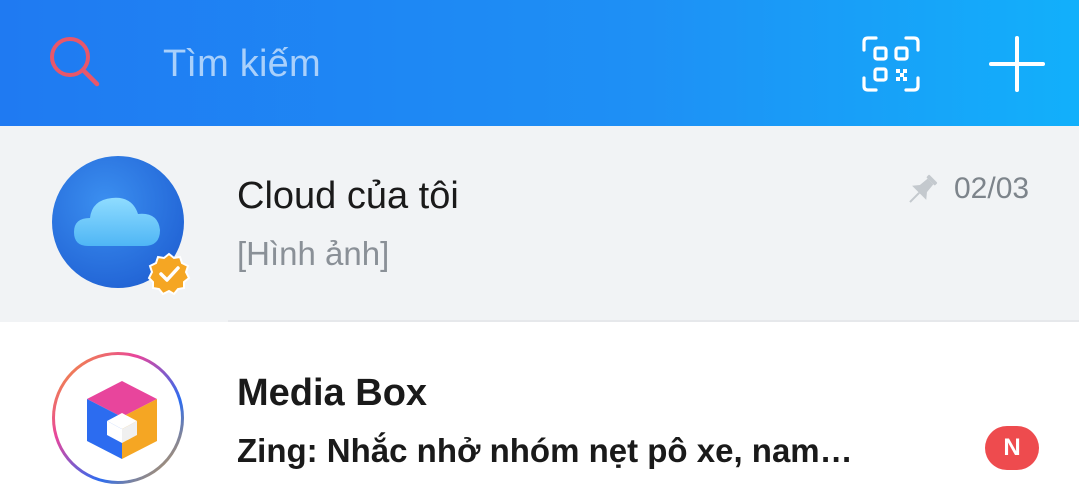 The image size is (1079, 496). I want to click on conversation-preview: [Hình ảnh], so click(313, 253).